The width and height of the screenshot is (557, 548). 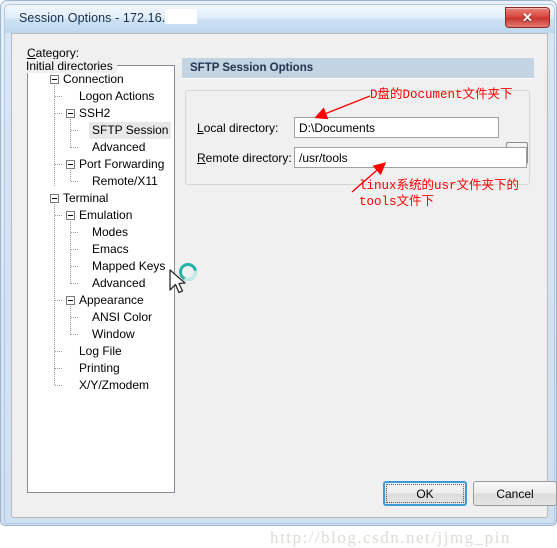 I want to click on category-label: Category:, so click(x=53, y=53).